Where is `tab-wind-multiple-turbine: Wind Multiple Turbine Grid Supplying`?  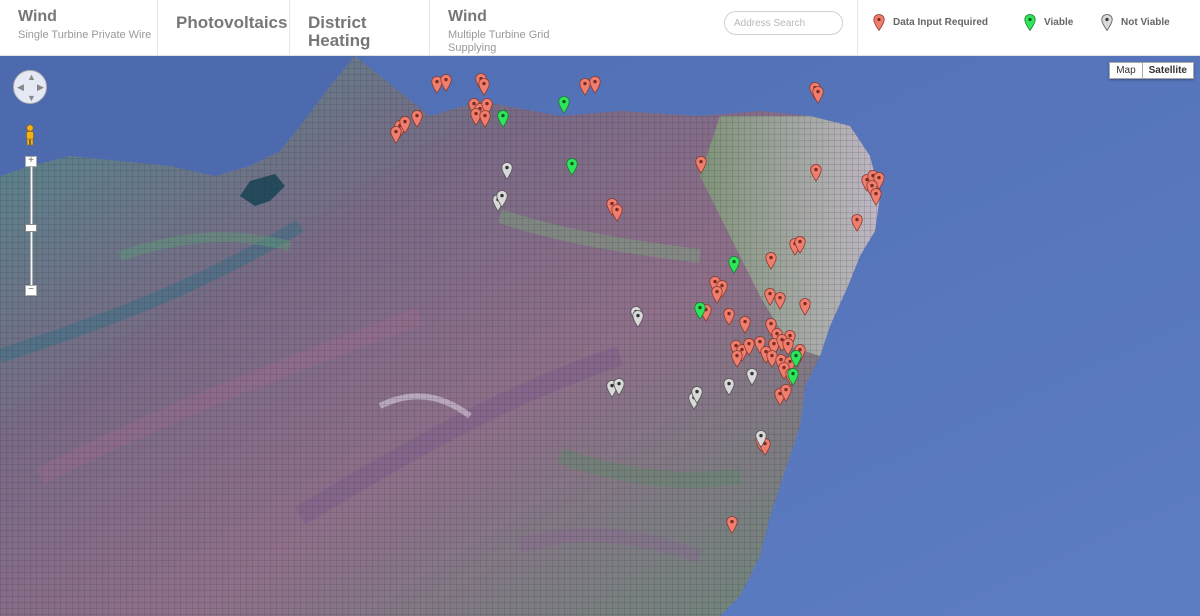
tab-wind-multiple-turbine: Wind Multiple Turbine Grid Supplying is located at coordinates (511, 27).